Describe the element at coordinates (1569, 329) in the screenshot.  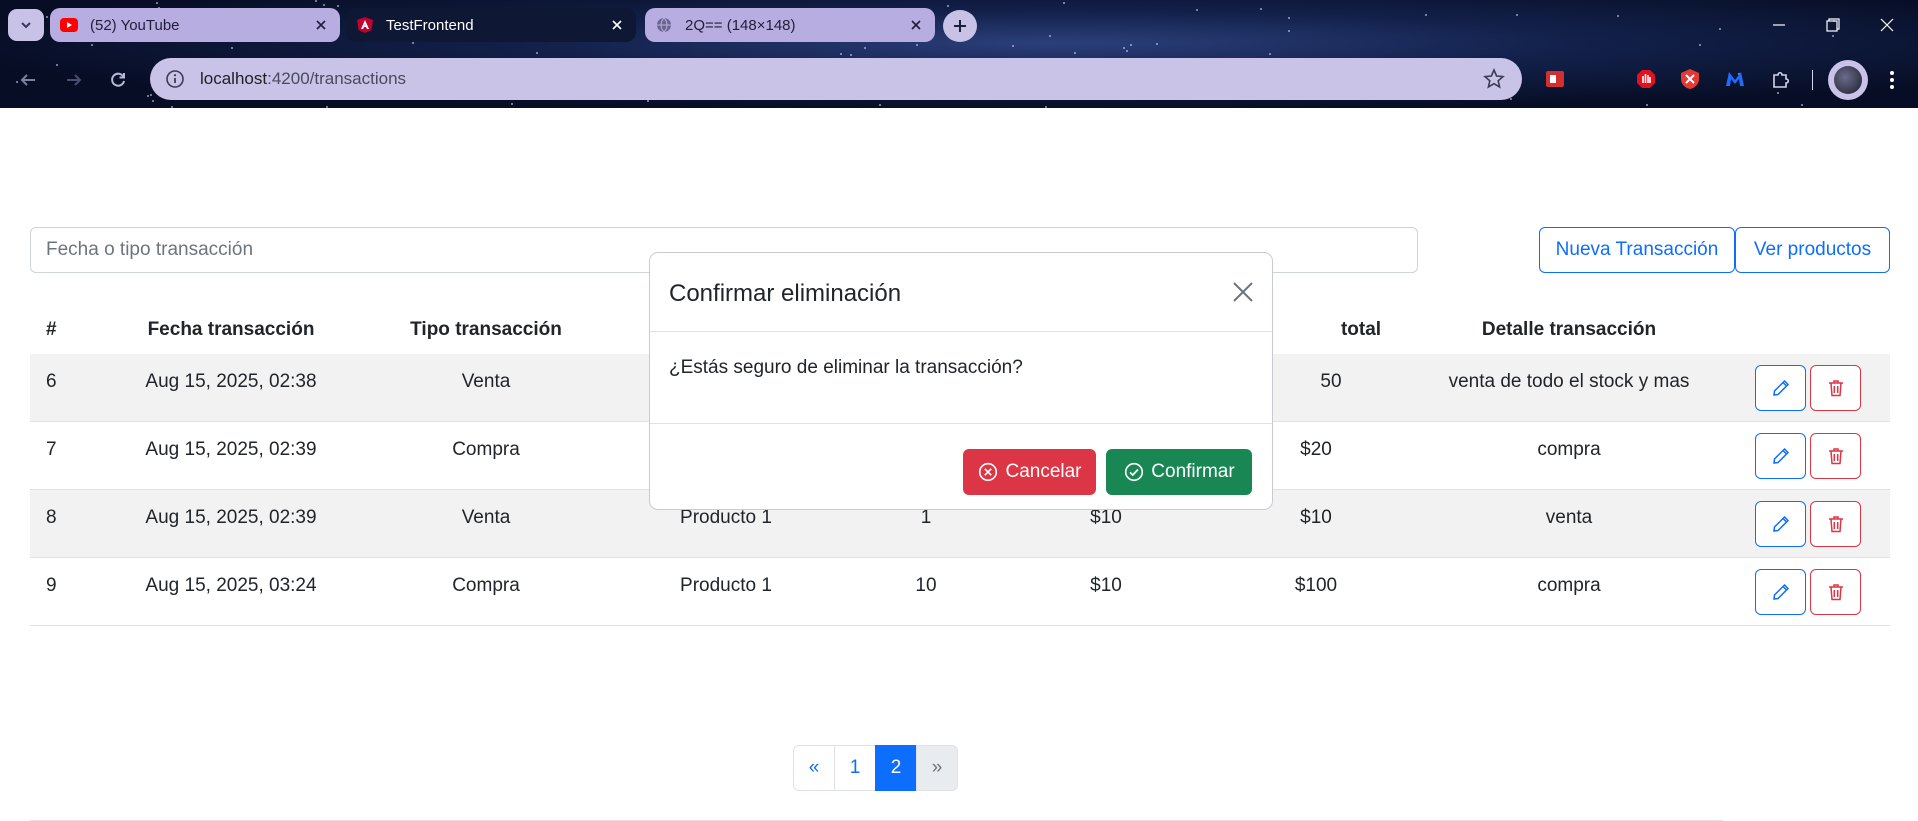
I see `header-detail: Detalle transacción` at that location.